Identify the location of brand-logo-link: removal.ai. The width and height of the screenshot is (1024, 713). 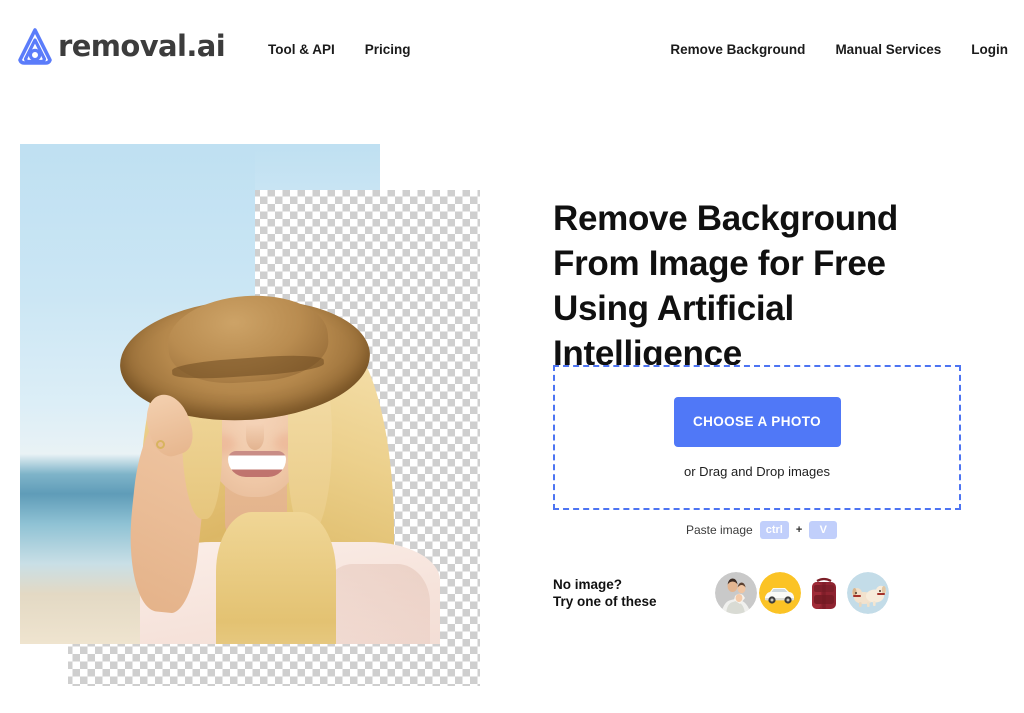
(120, 46).